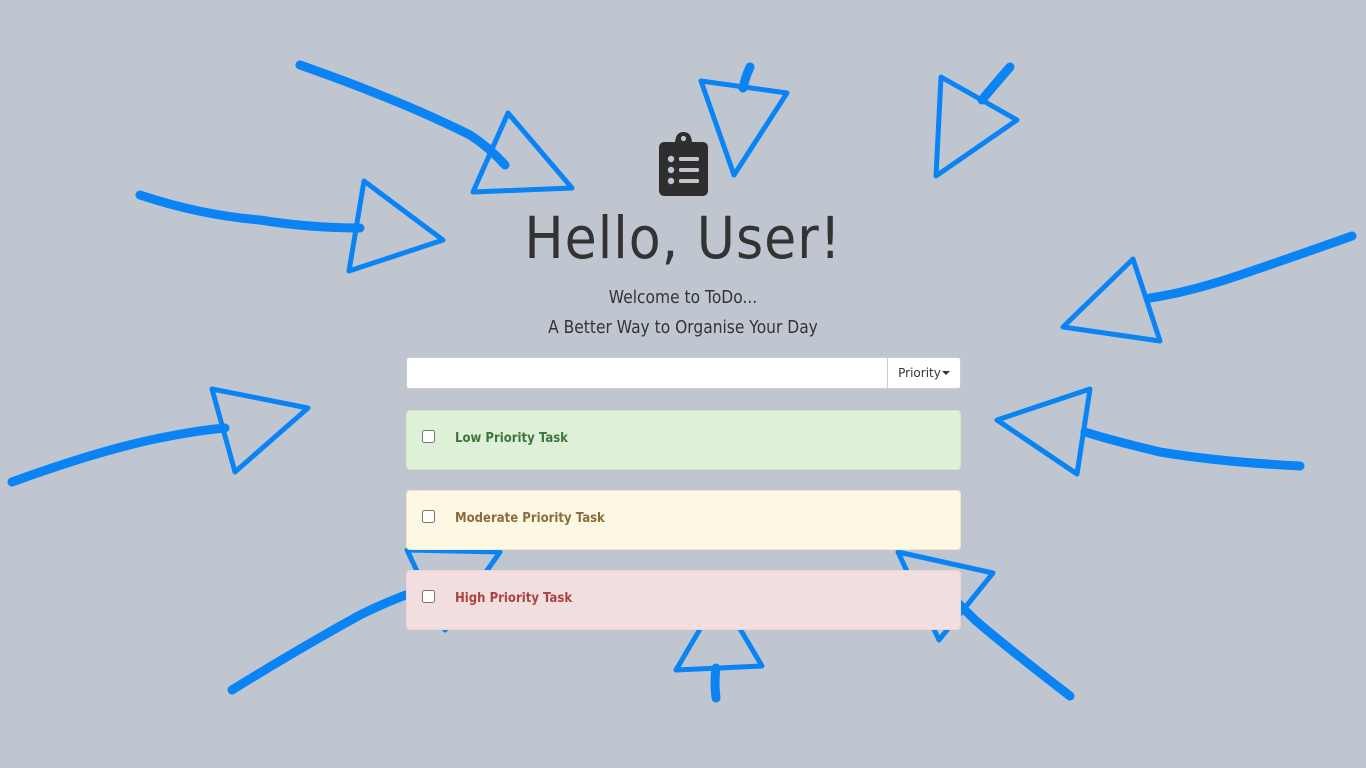 This screenshot has width=1366, height=768. I want to click on task-label-low: Low Priority Task, so click(511, 438).